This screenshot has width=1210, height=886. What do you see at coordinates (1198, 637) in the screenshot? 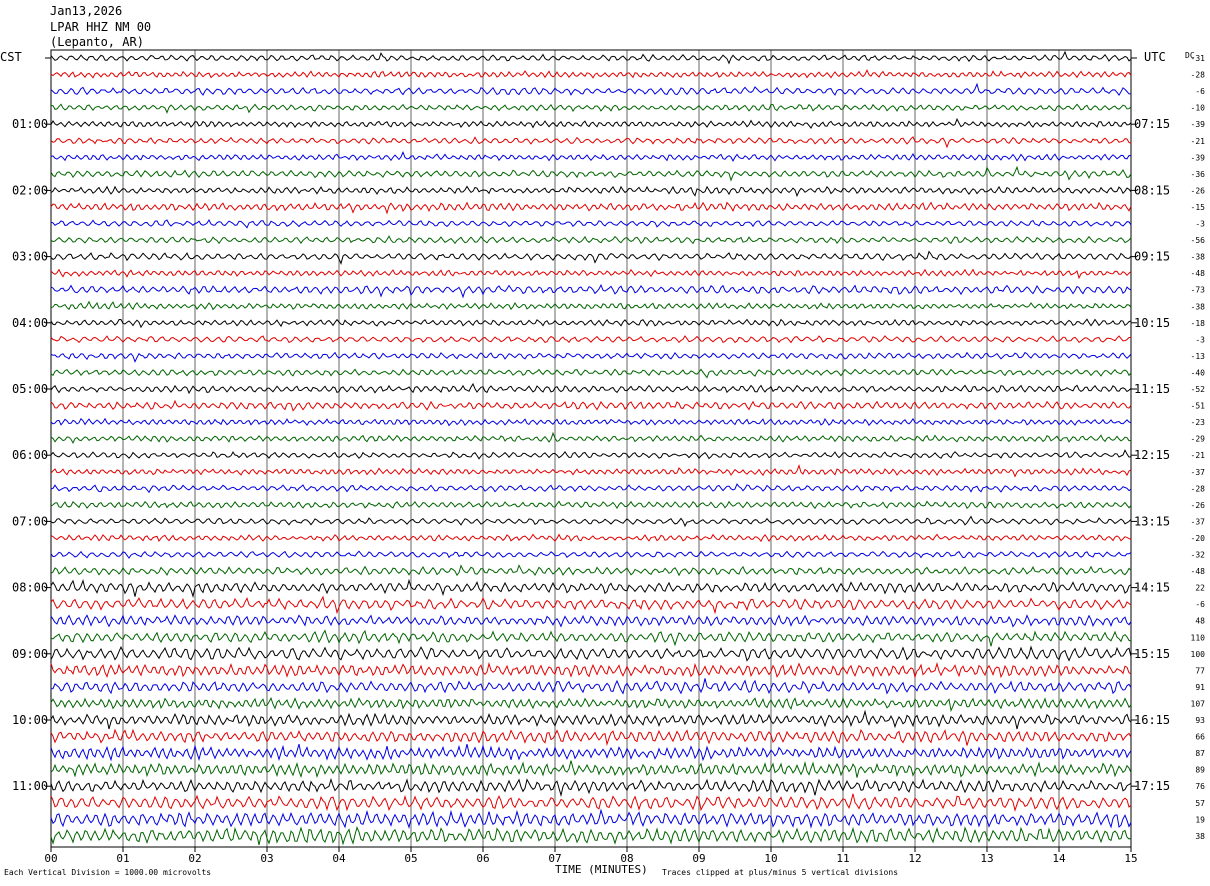
I see `dc-value-label: 110` at bounding box center [1198, 637].